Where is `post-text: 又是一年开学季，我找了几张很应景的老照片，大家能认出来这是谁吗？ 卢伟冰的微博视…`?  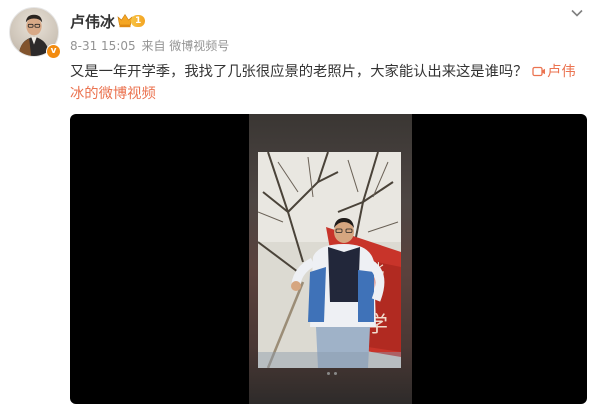 post-text: 又是一年开学季，我找了几张很应景的老照片，大家能认出来这是谁吗？ 卢伟冰的微博视… is located at coordinates (327, 83).